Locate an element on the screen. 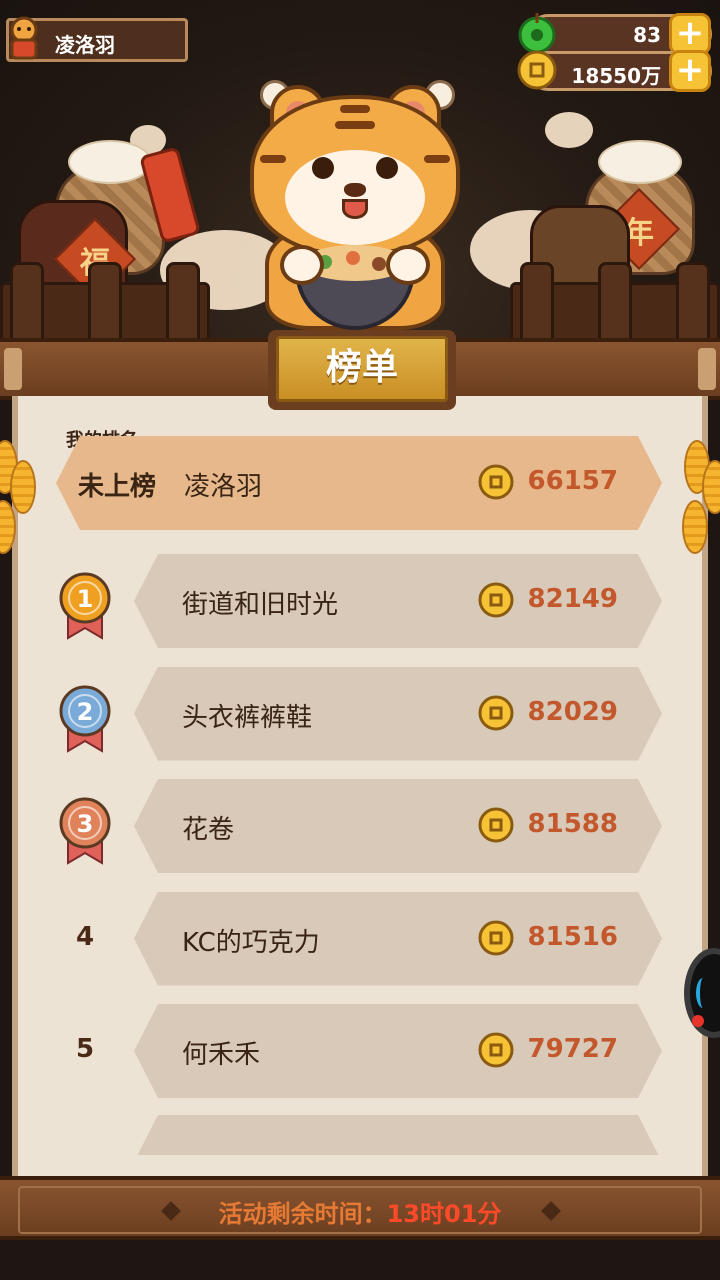 This screenshot has height=1280, width=720. my-rank-status: 未上榜 is located at coordinates (117, 487).